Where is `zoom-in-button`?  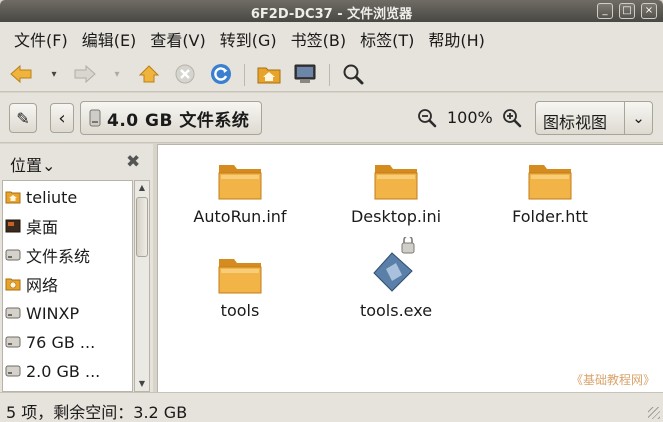
zoom-in-button is located at coordinates (512, 118).